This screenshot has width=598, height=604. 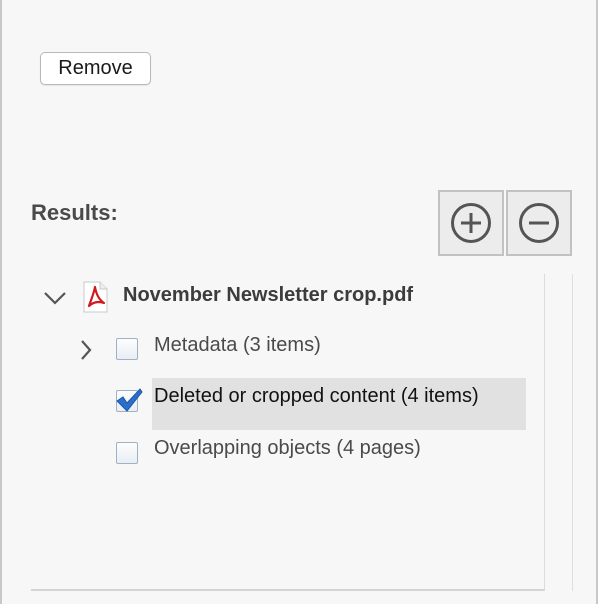 What do you see at coordinates (268, 295) in the screenshot?
I see `tree-root-file-name: November Newsletter crop.pdf` at bounding box center [268, 295].